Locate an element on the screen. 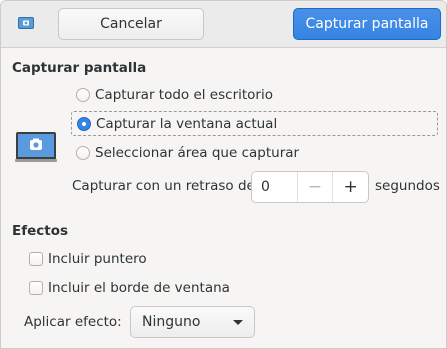 The height and width of the screenshot is (349, 447). delay-spinbutton: 0 − + is located at coordinates (310, 187).